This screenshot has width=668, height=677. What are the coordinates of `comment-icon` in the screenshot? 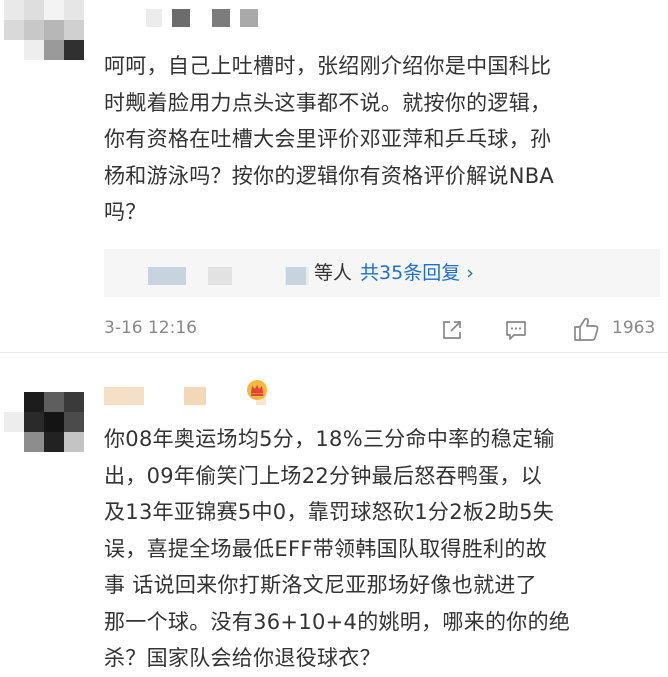 It's located at (516, 330).